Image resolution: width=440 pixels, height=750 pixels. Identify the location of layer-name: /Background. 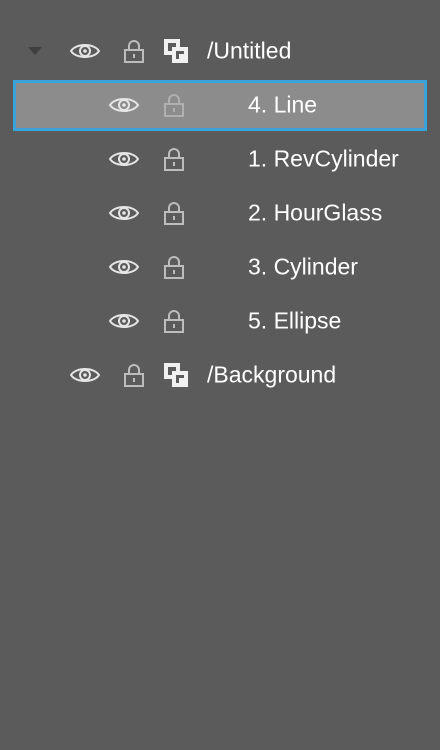
(272, 374).